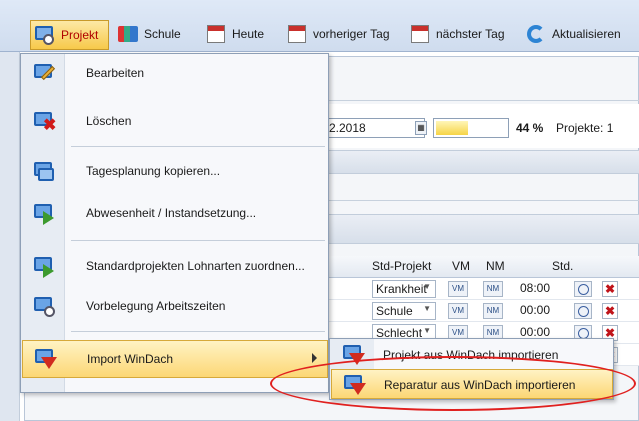 The image size is (639, 421). Describe the element at coordinates (420, 34) in the screenshot. I see `calendar-next-icon` at that location.